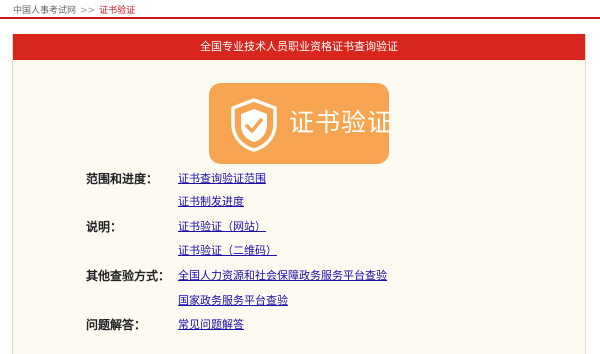 The height and width of the screenshot is (354, 600). I want to click on national-platform-link: 国家政务服务平台查验, so click(233, 300).